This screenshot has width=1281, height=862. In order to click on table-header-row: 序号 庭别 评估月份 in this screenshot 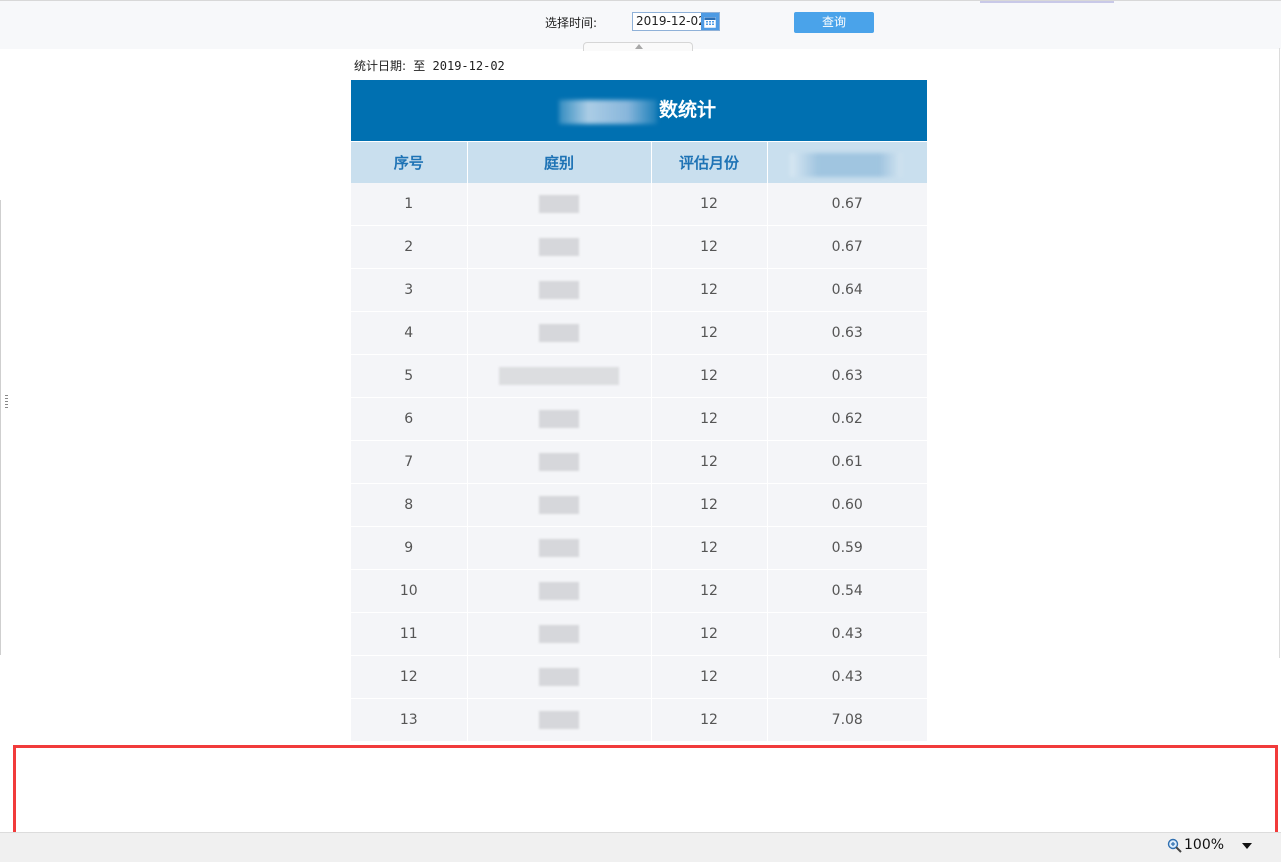, I will do `click(639, 162)`.